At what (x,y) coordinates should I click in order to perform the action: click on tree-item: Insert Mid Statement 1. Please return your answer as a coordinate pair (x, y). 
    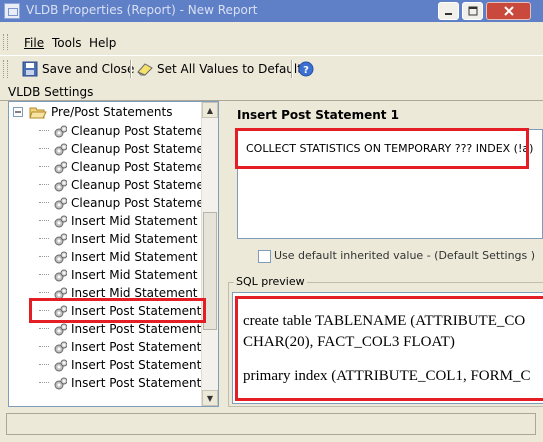
    Looking at the image, I should click on (109, 221).